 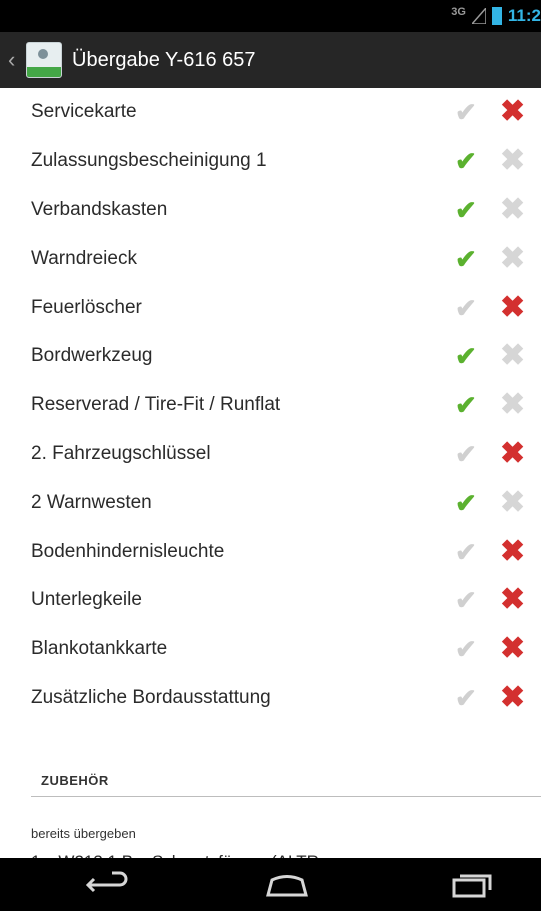 I want to click on item-label: Zusätzliche Bordausstattung, so click(x=151, y=697).